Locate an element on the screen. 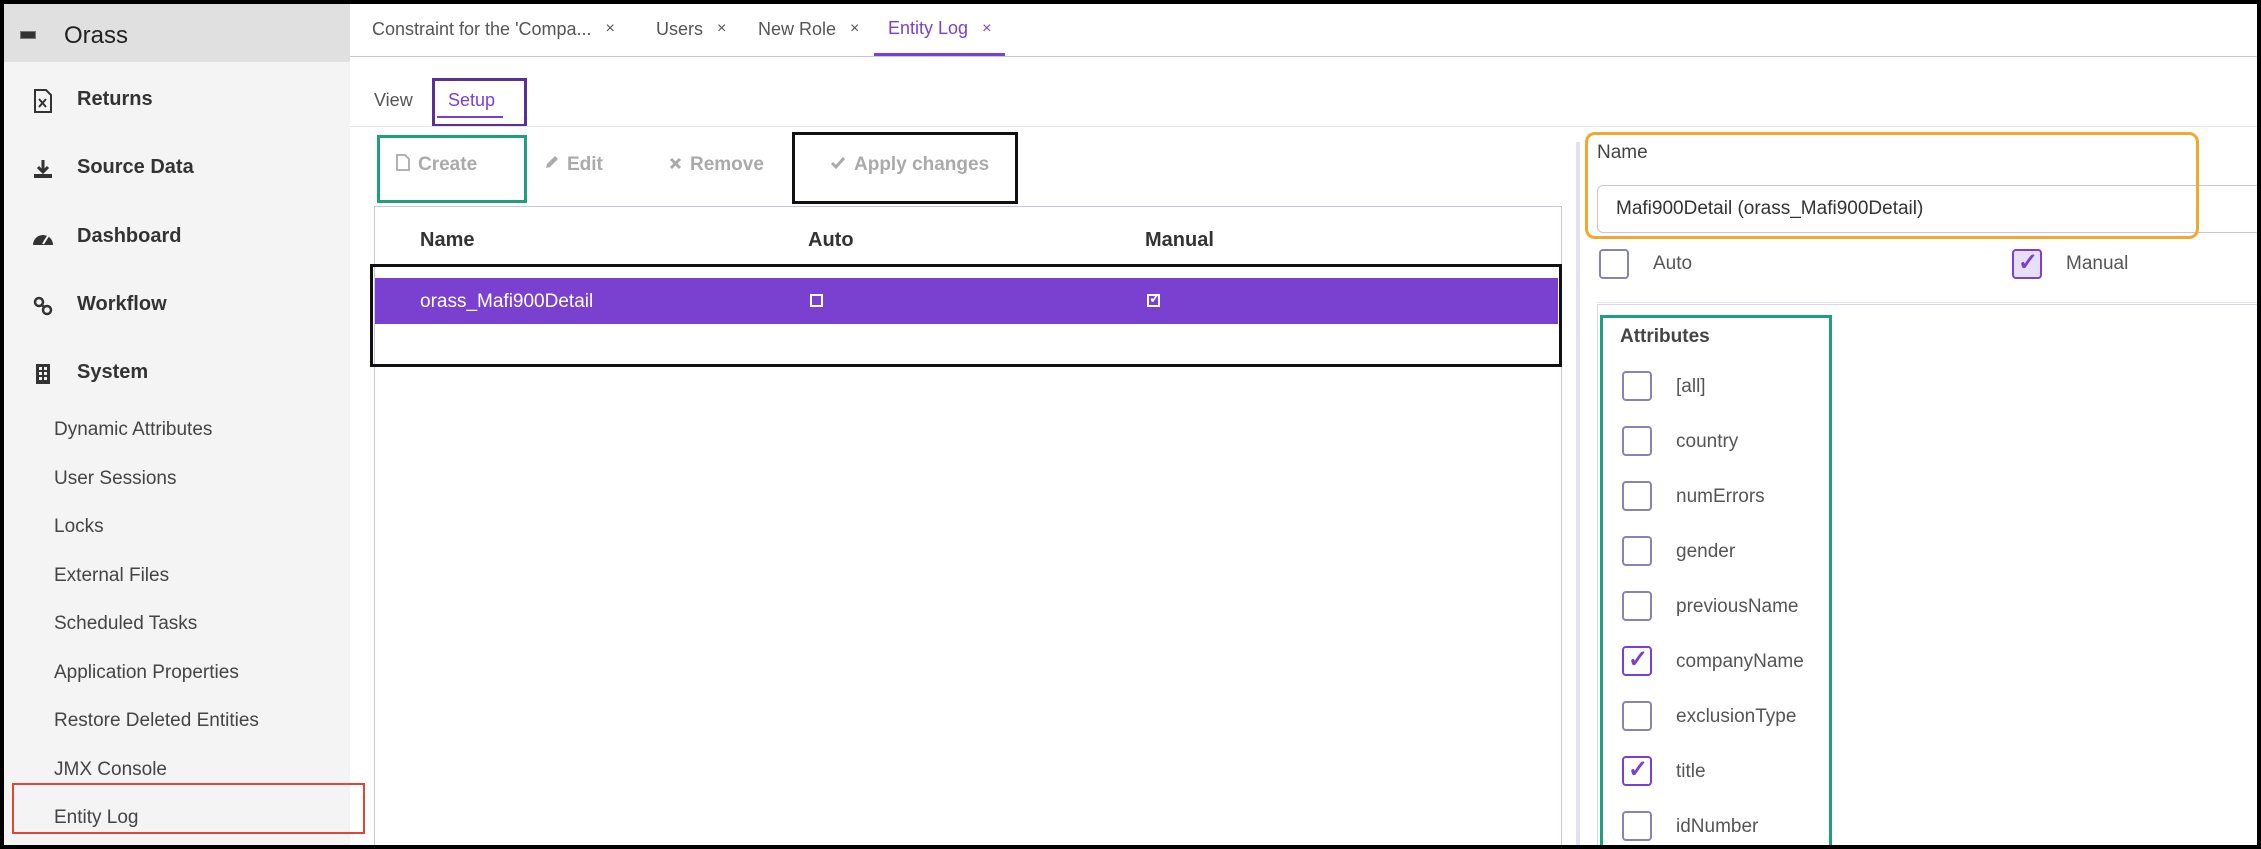 The width and height of the screenshot is (2261, 849). sidebar-subitem-label: Locks is located at coordinates (79, 526).